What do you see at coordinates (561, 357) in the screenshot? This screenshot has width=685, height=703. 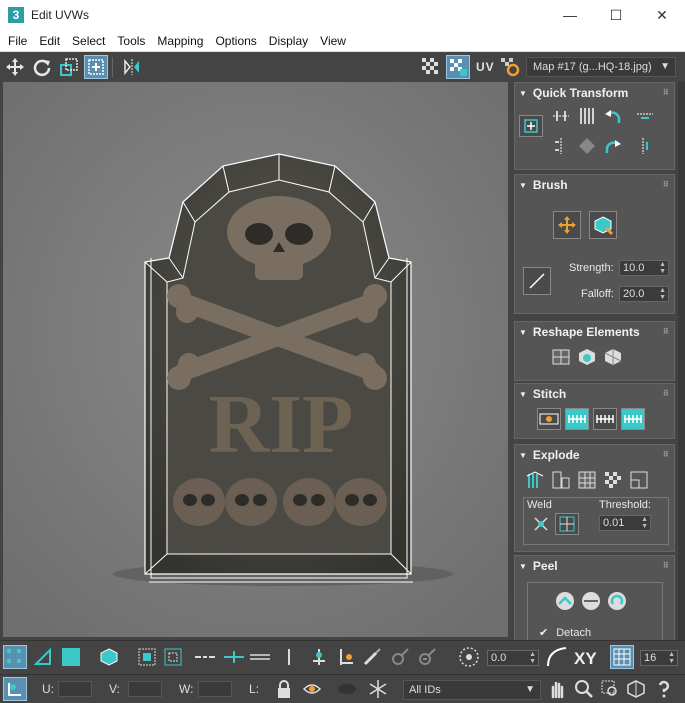 I see `straighten-button` at bounding box center [561, 357].